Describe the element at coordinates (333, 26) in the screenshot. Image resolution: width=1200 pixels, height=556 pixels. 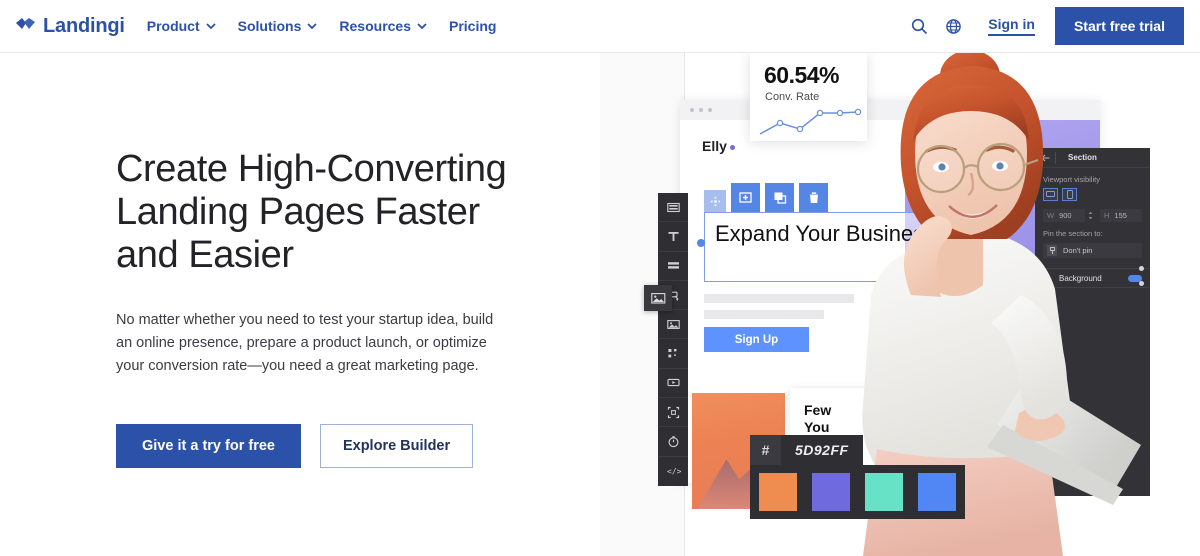
I see `nav-links: Product Solutions Resources Pricing` at that location.